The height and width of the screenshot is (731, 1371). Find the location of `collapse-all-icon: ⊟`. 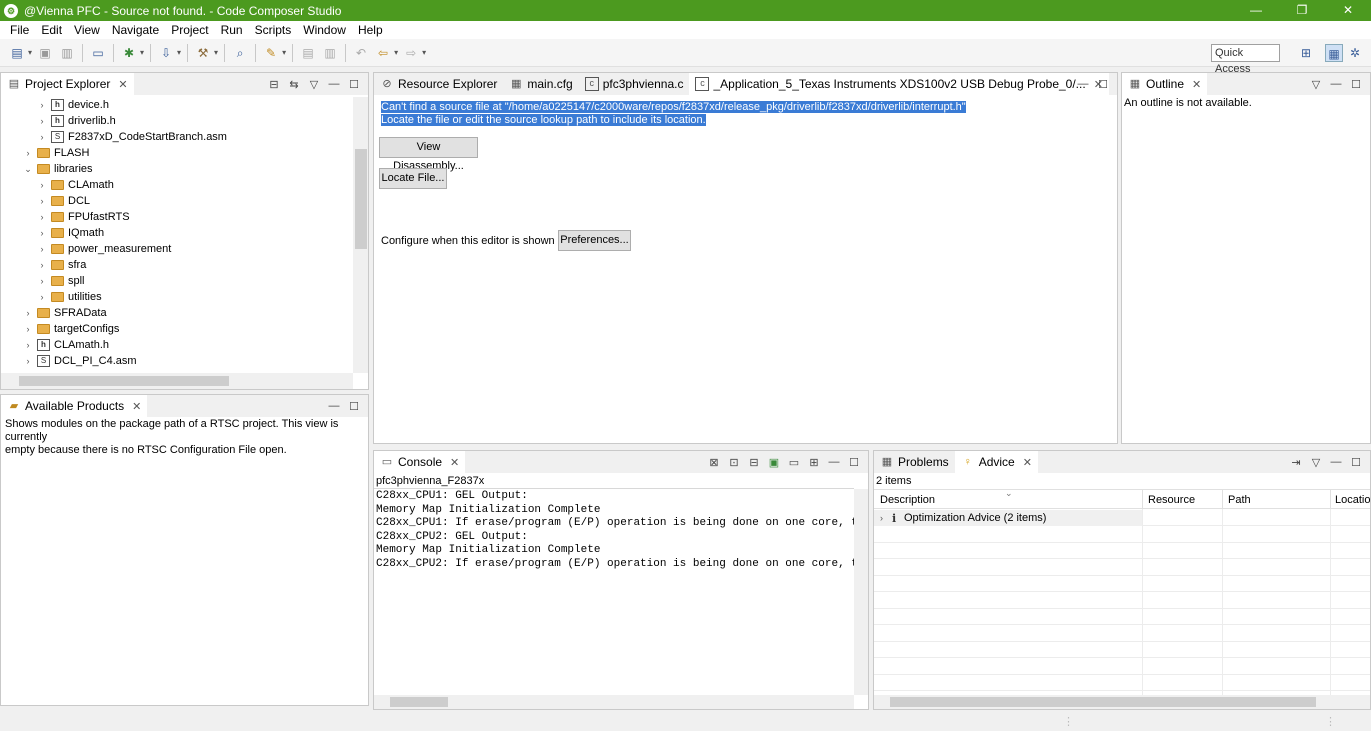

collapse-all-icon: ⊟ is located at coordinates (274, 84).